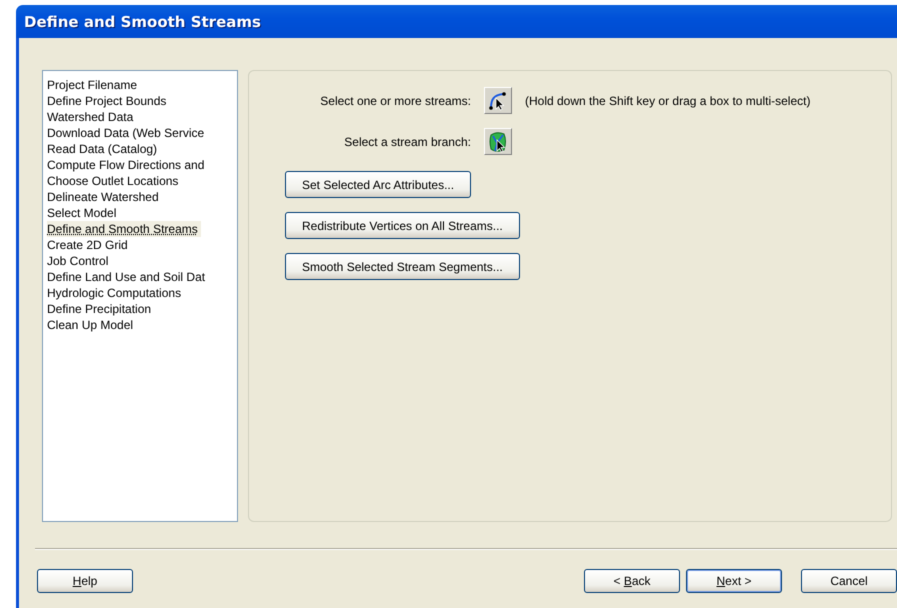 Image resolution: width=897 pixels, height=608 pixels. Describe the element at coordinates (93, 85) in the screenshot. I see `step-item: Project Filename` at that location.